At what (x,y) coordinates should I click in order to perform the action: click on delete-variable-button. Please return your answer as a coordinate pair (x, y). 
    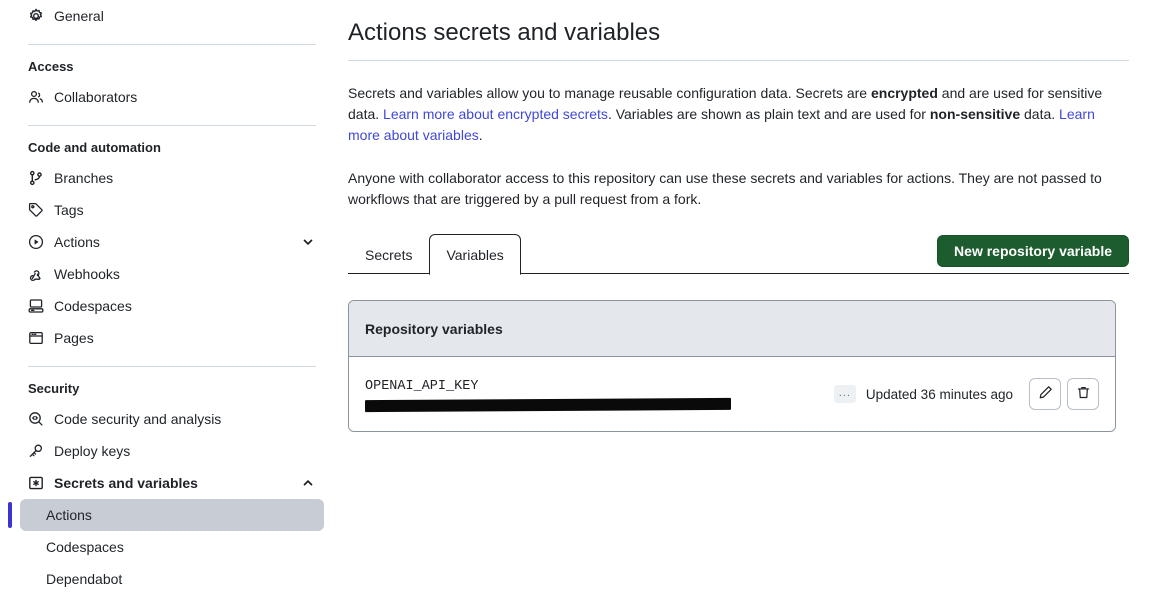
    Looking at the image, I should click on (1083, 394).